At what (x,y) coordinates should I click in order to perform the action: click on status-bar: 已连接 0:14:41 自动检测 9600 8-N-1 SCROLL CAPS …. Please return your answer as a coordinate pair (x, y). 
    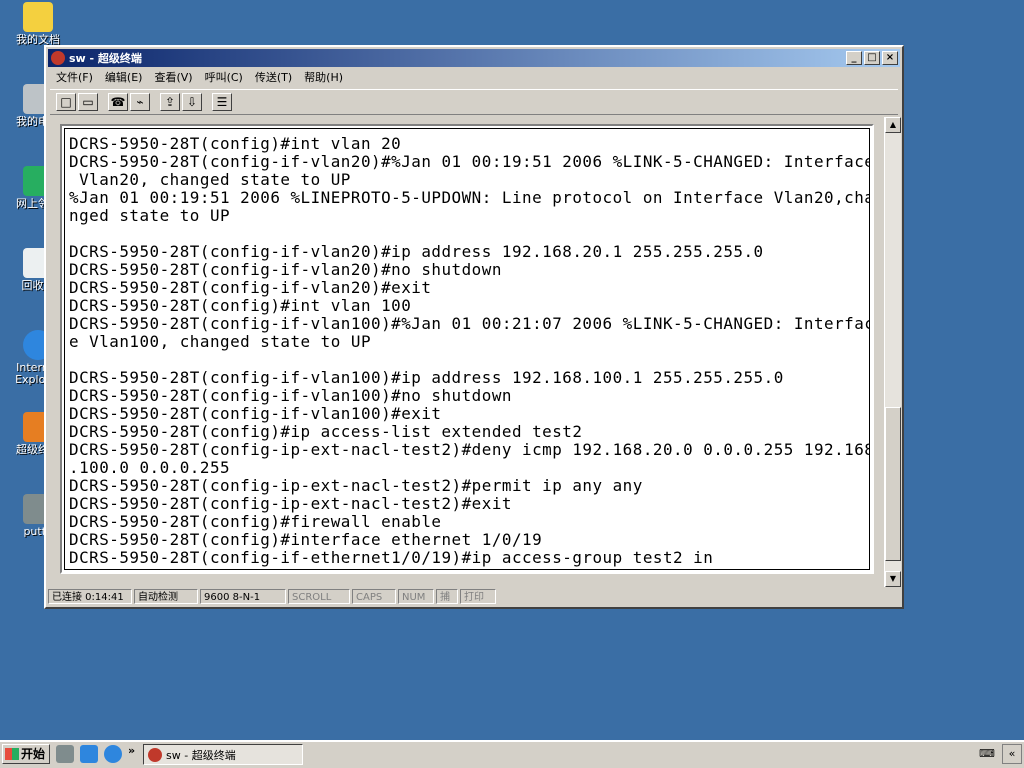
    Looking at the image, I should click on (474, 596).